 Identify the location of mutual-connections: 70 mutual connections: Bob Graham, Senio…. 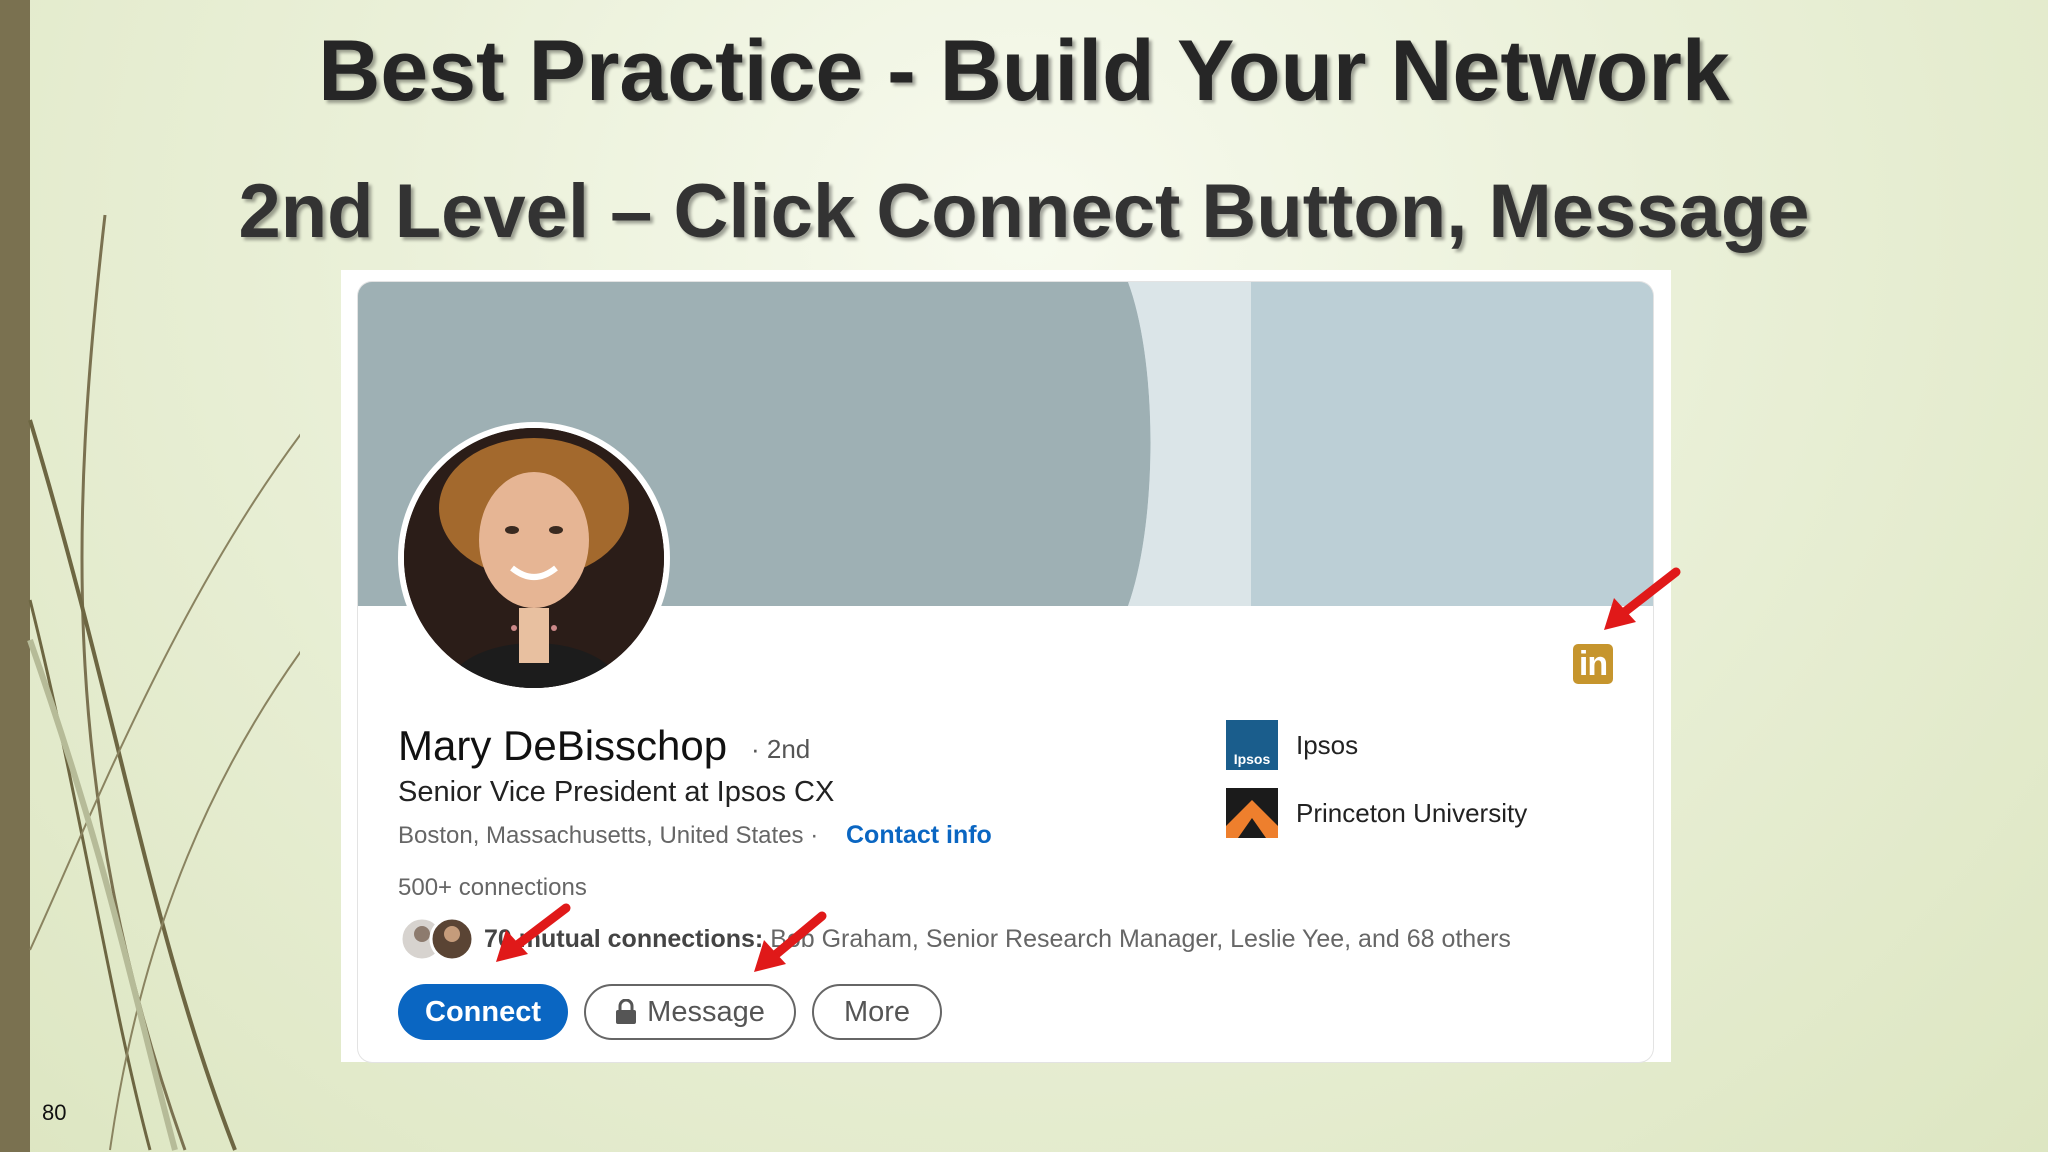
(997, 939).